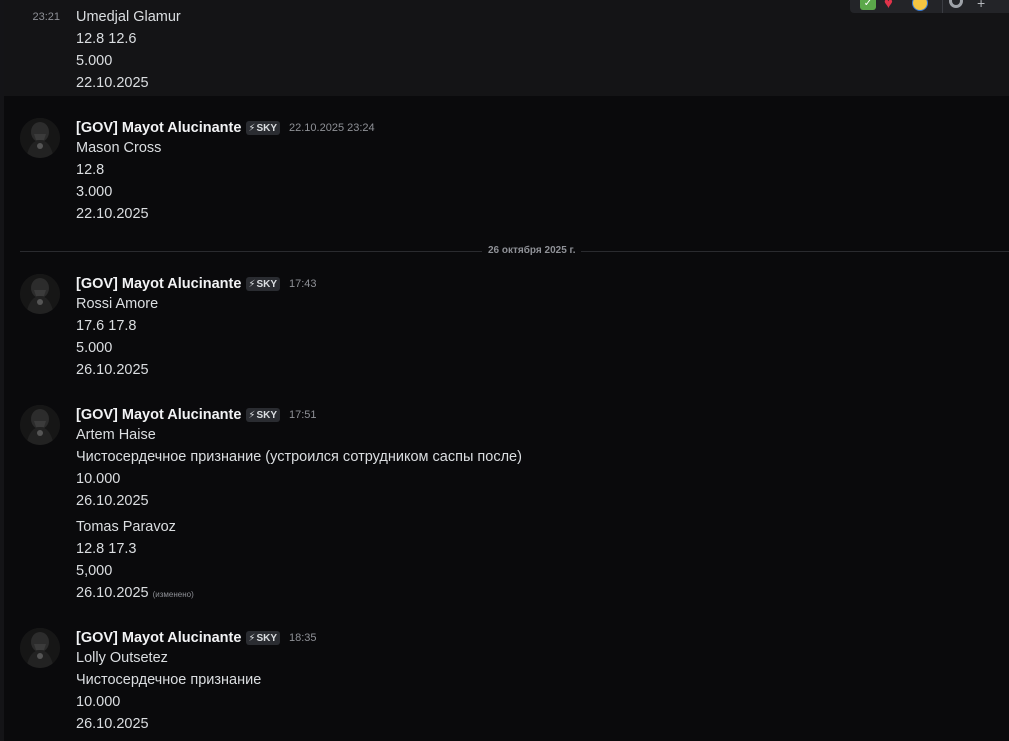  What do you see at coordinates (169, 680) in the screenshot?
I see `message-line: Чистосердечное признание` at bounding box center [169, 680].